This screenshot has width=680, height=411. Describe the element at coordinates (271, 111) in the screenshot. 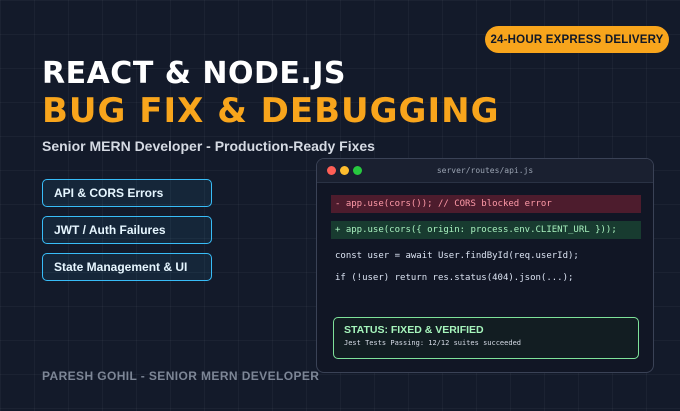

I see `title-line-2: BUG FIX & DEBUGGING` at that location.